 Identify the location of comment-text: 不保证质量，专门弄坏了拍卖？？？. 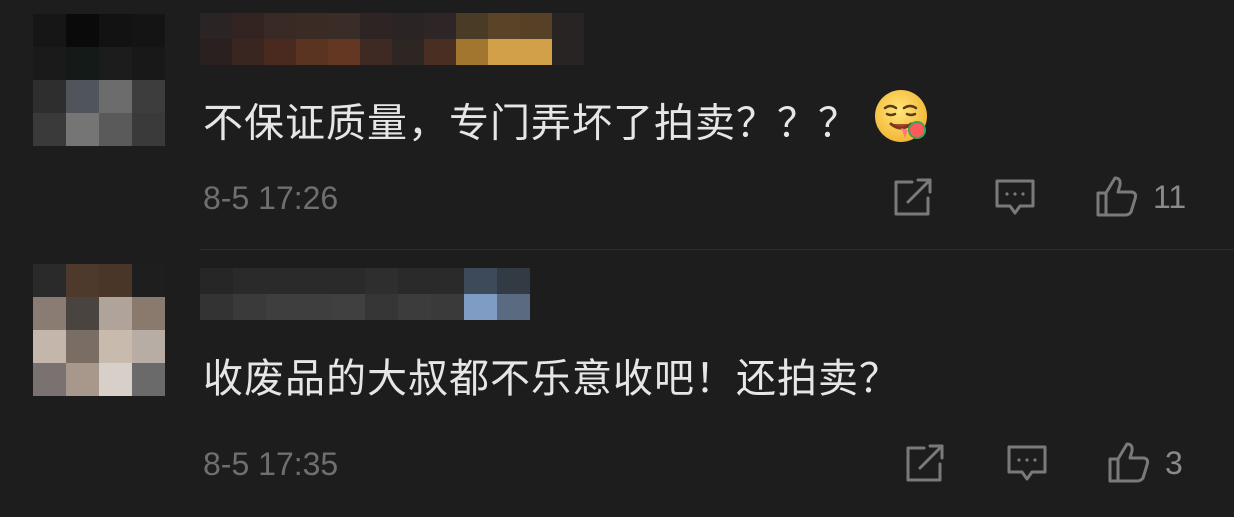
(567, 125).